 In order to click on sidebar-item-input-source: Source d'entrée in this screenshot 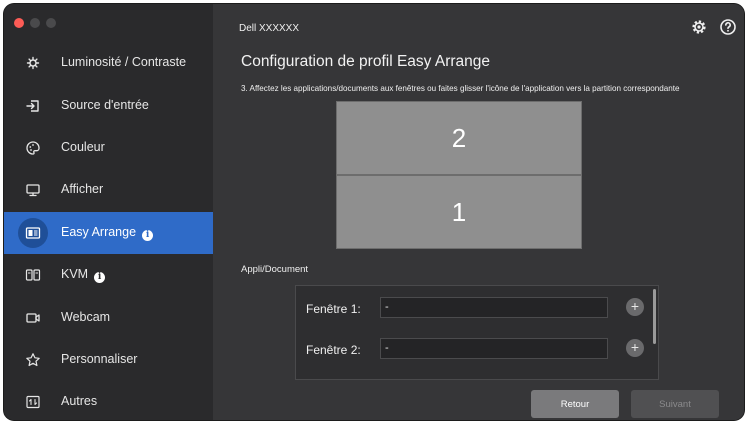, I will do `click(108, 106)`.